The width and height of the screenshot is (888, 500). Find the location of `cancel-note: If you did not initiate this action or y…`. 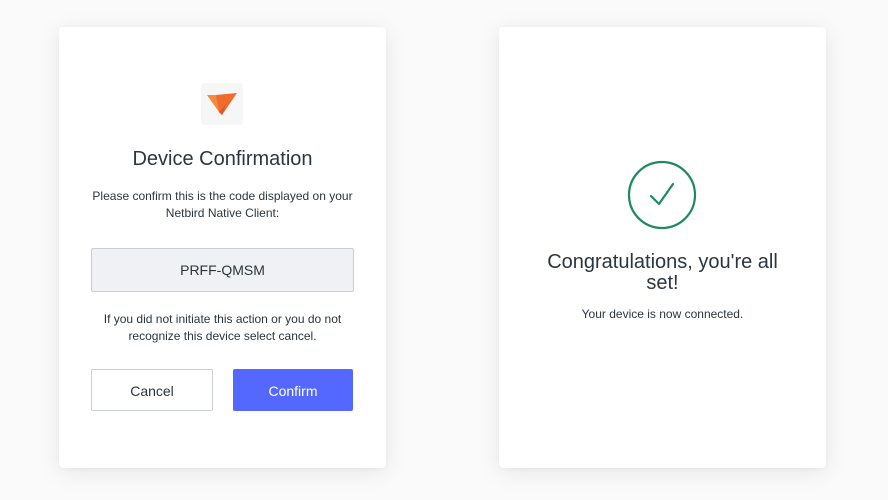

cancel-note: If you did not initiate this action or y… is located at coordinates (222, 327).